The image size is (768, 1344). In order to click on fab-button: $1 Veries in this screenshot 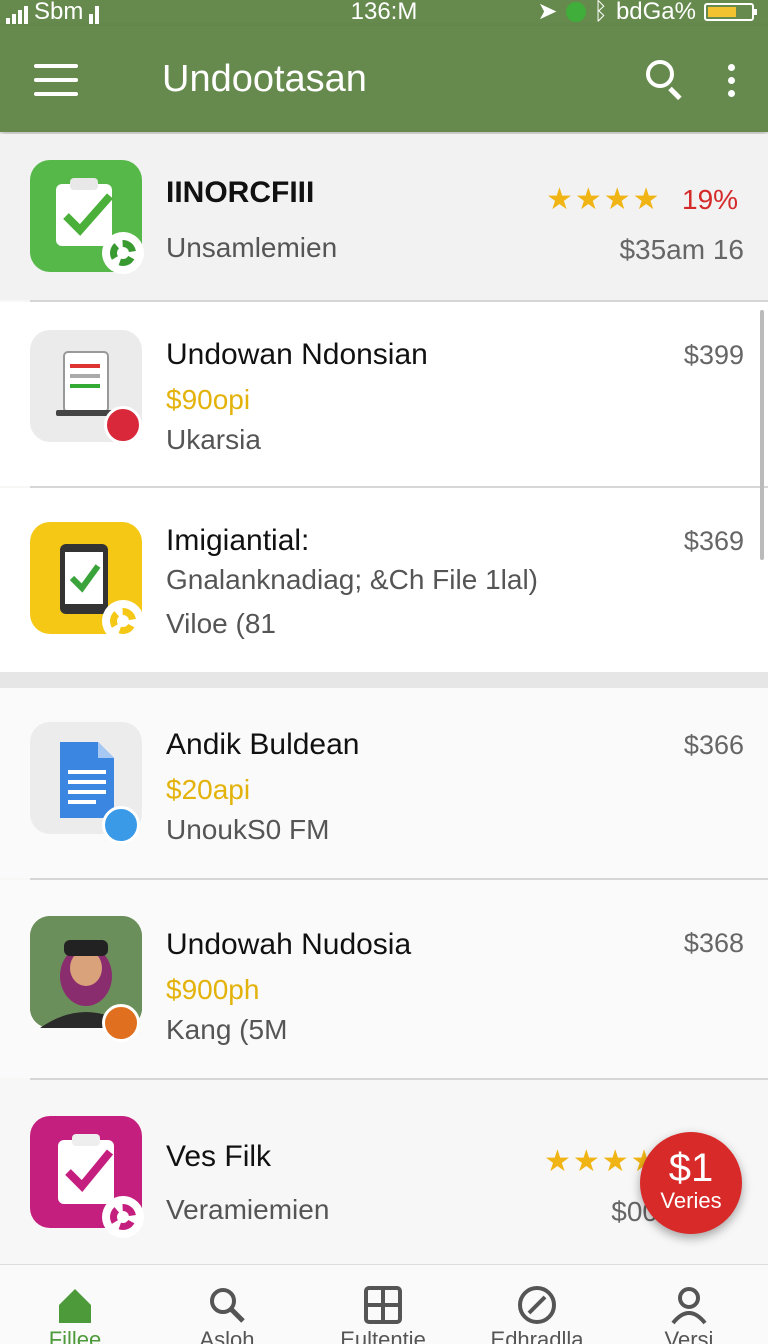, I will do `click(691, 1183)`.